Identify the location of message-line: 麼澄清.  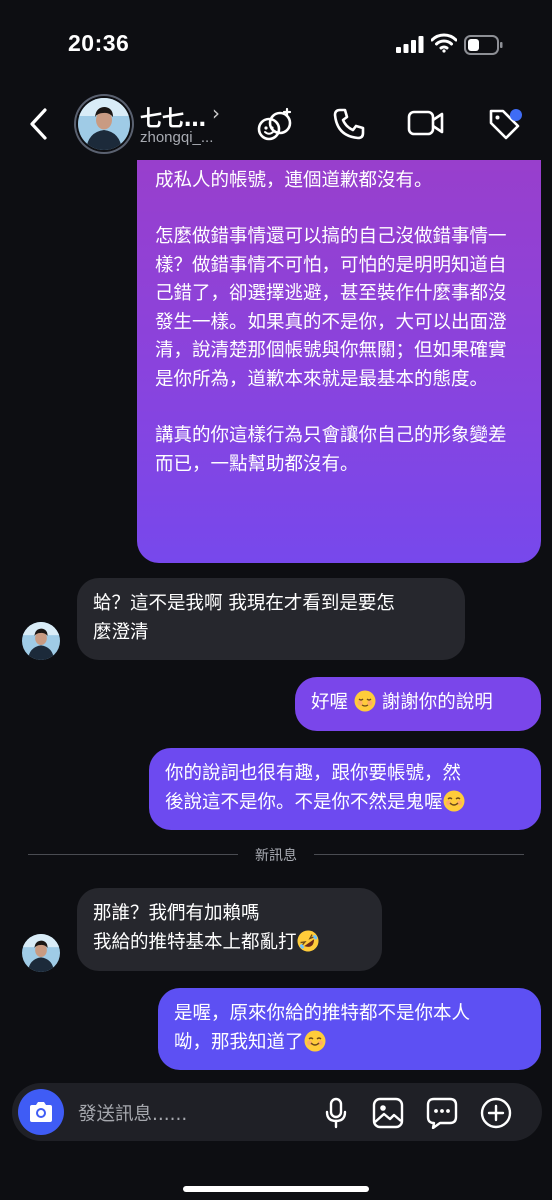
(121, 632).